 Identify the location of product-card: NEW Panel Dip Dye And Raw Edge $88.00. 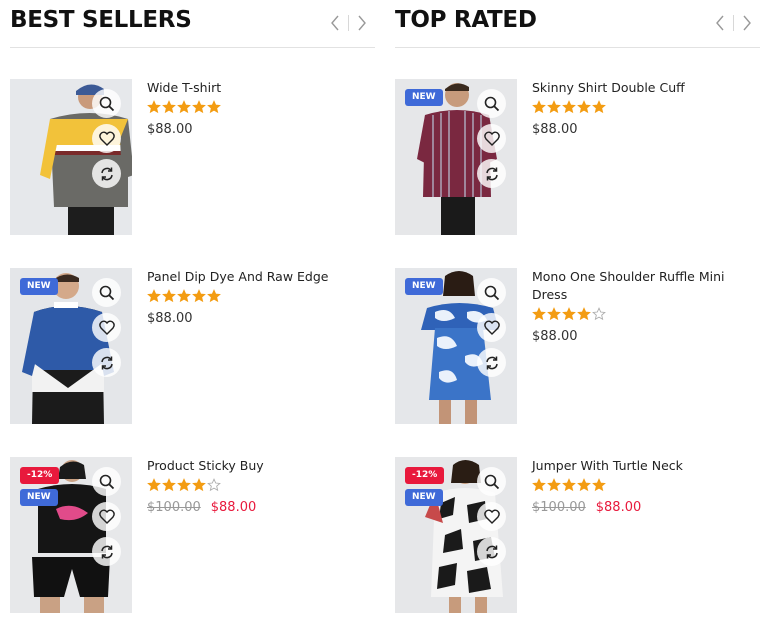
(192, 346).